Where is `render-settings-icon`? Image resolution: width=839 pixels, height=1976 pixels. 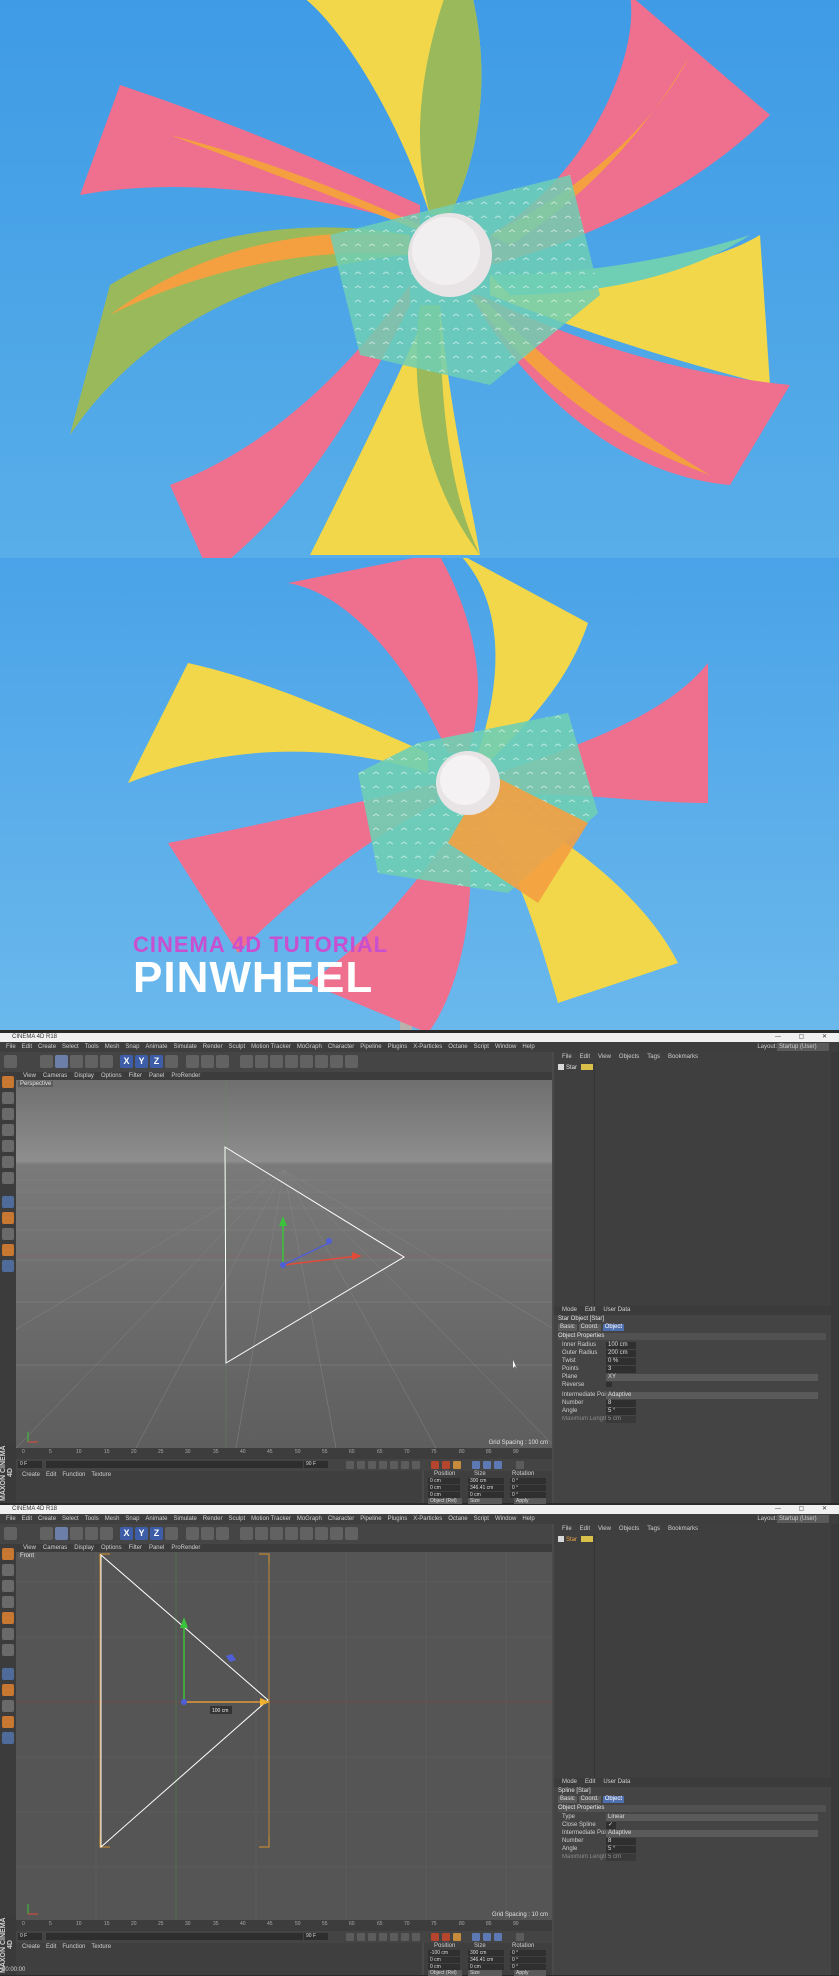
render-settings-icon is located at coordinates (222, 1061).